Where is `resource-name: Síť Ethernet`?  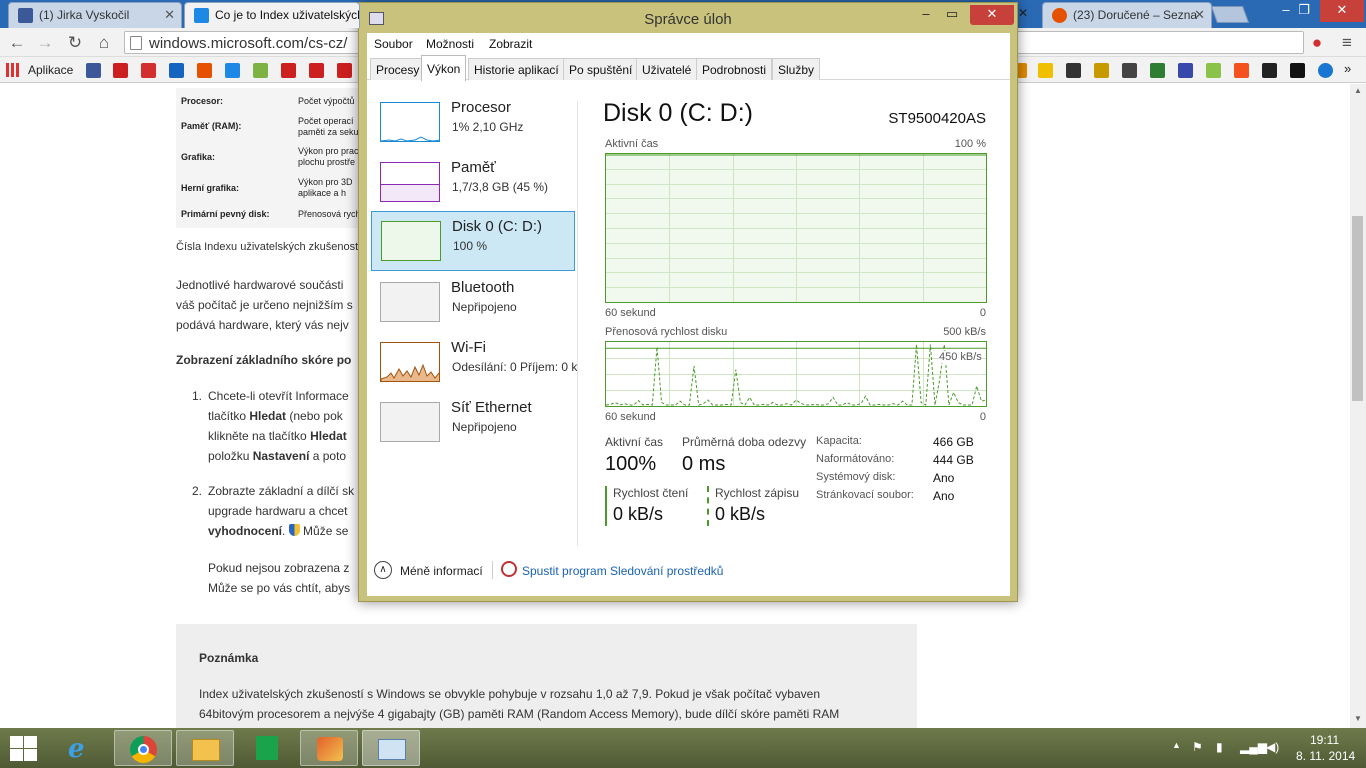 resource-name: Síť Ethernet is located at coordinates (491, 407).